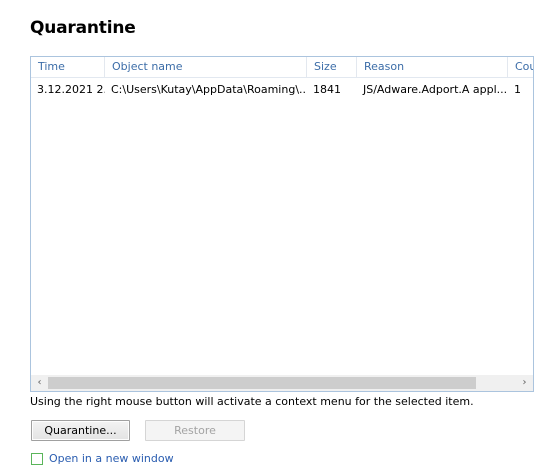 The width and height of the screenshot is (551, 466). Describe the element at coordinates (327, 89) in the screenshot. I see `cell-size: 1841` at that location.